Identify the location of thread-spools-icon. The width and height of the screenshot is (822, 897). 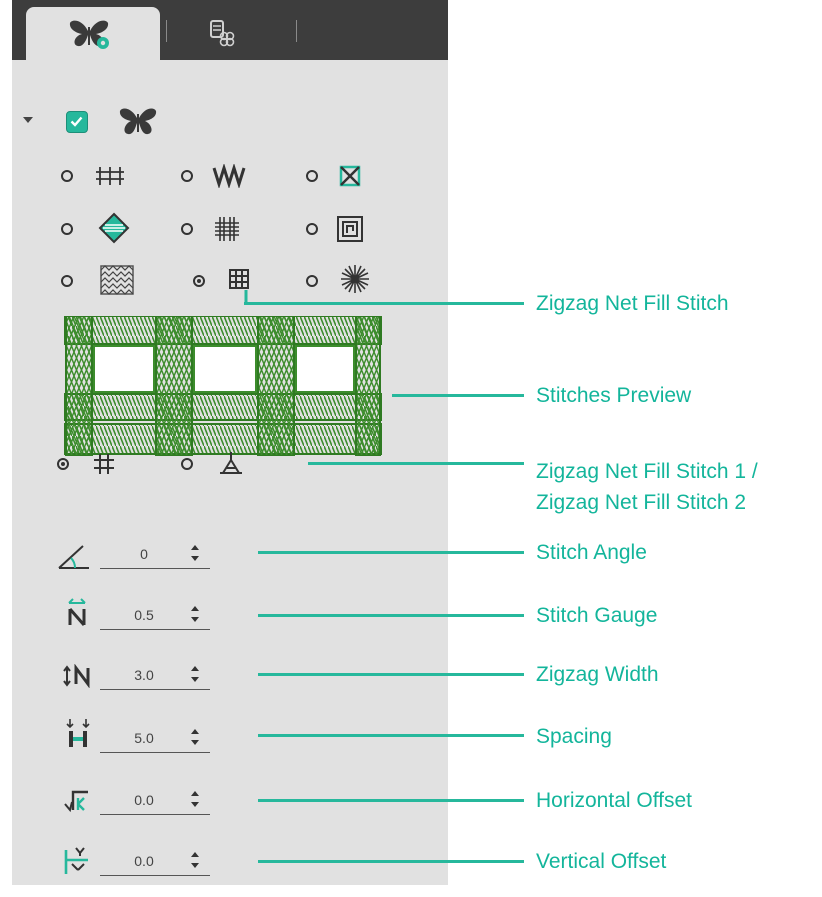
(222, 33).